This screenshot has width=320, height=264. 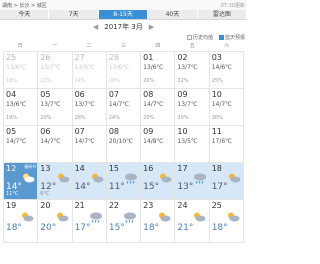 What do you see at coordinates (55, 221) in the screenshot?
I see `calendar-day: 20 20°` at bounding box center [55, 221].